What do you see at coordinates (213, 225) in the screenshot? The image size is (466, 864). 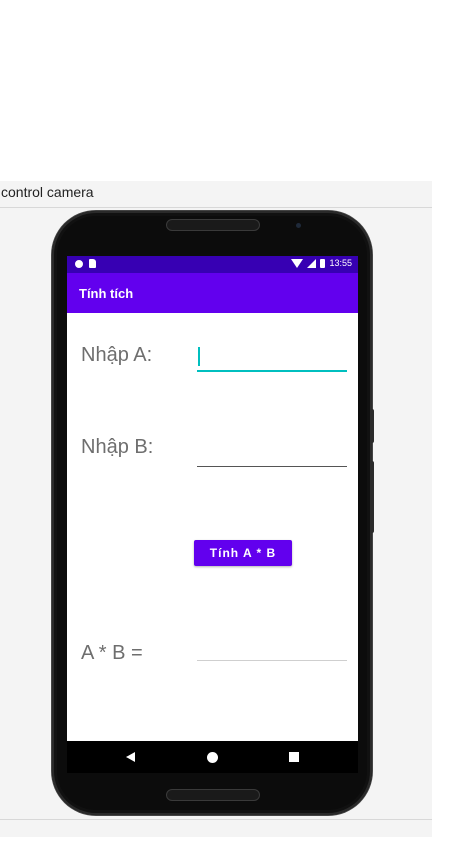 I see `earpiece-speaker` at bounding box center [213, 225].